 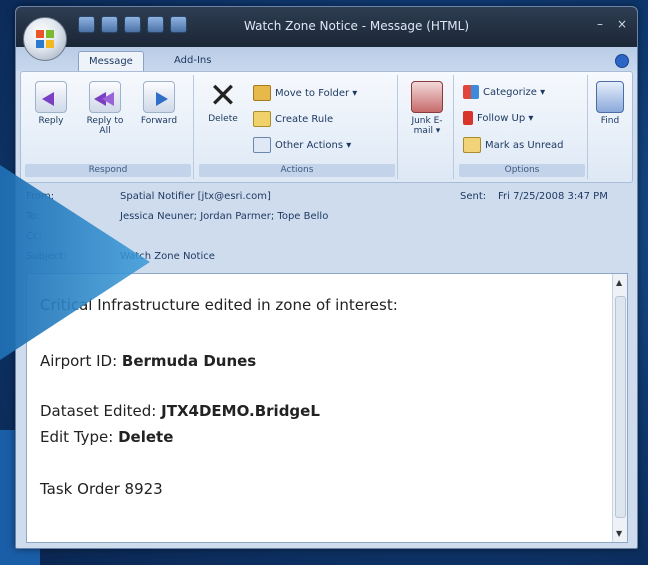 What do you see at coordinates (111, 61) in the screenshot?
I see `tab-message: Message` at bounding box center [111, 61].